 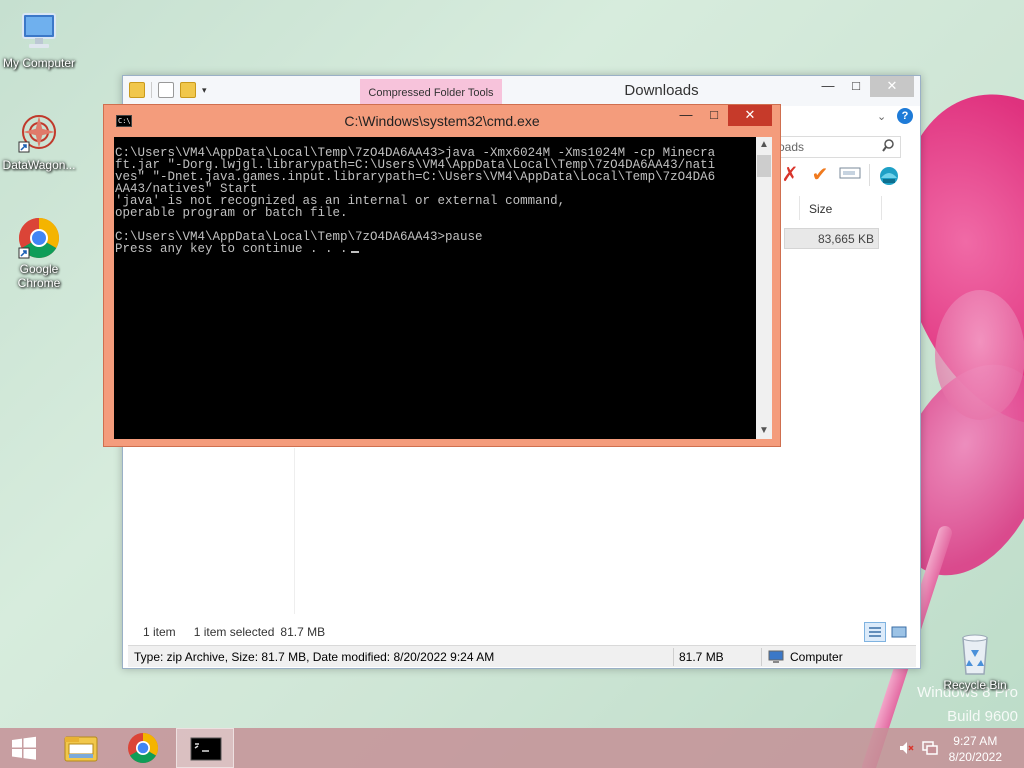 What do you see at coordinates (39, 276) in the screenshot?
I see `desktop-icon-label: Google Chrome` at bounding box center [39, 276].